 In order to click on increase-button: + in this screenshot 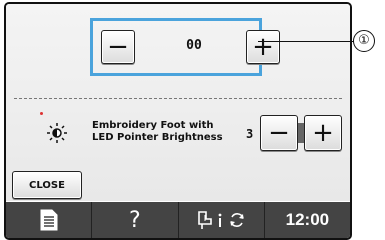, I will do `click(263, 47)`.